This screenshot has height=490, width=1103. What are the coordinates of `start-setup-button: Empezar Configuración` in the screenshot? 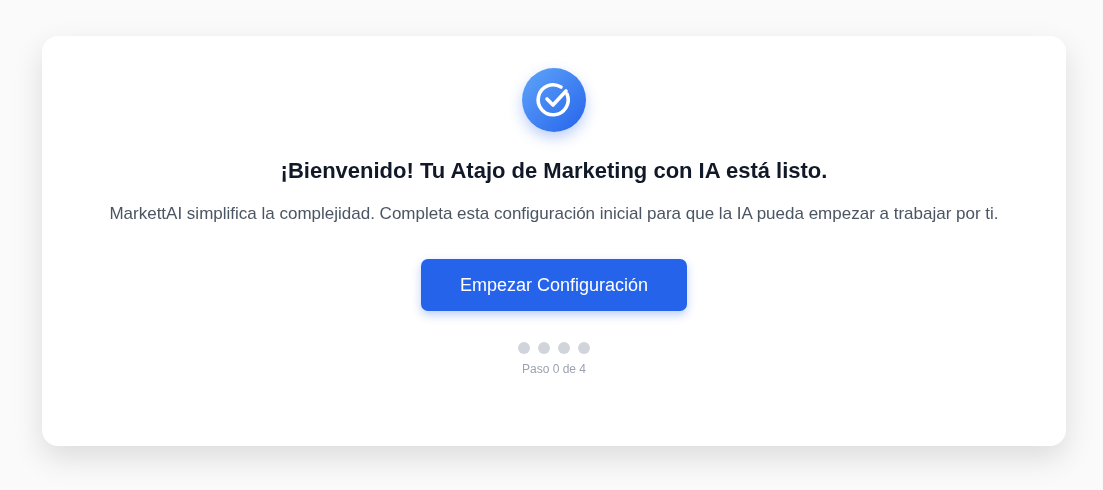 It's located at (554, 285).